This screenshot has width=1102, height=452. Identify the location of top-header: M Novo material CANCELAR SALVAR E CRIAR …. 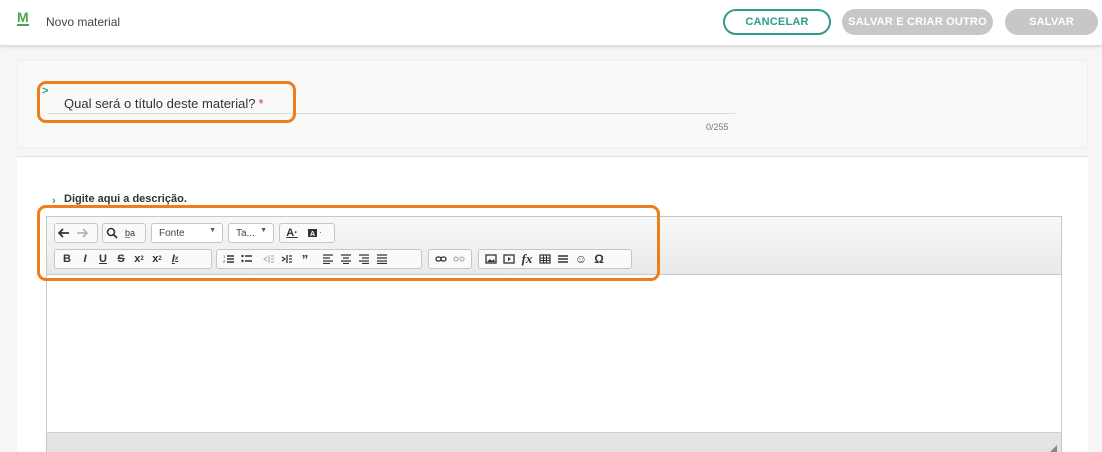
(551, 23).